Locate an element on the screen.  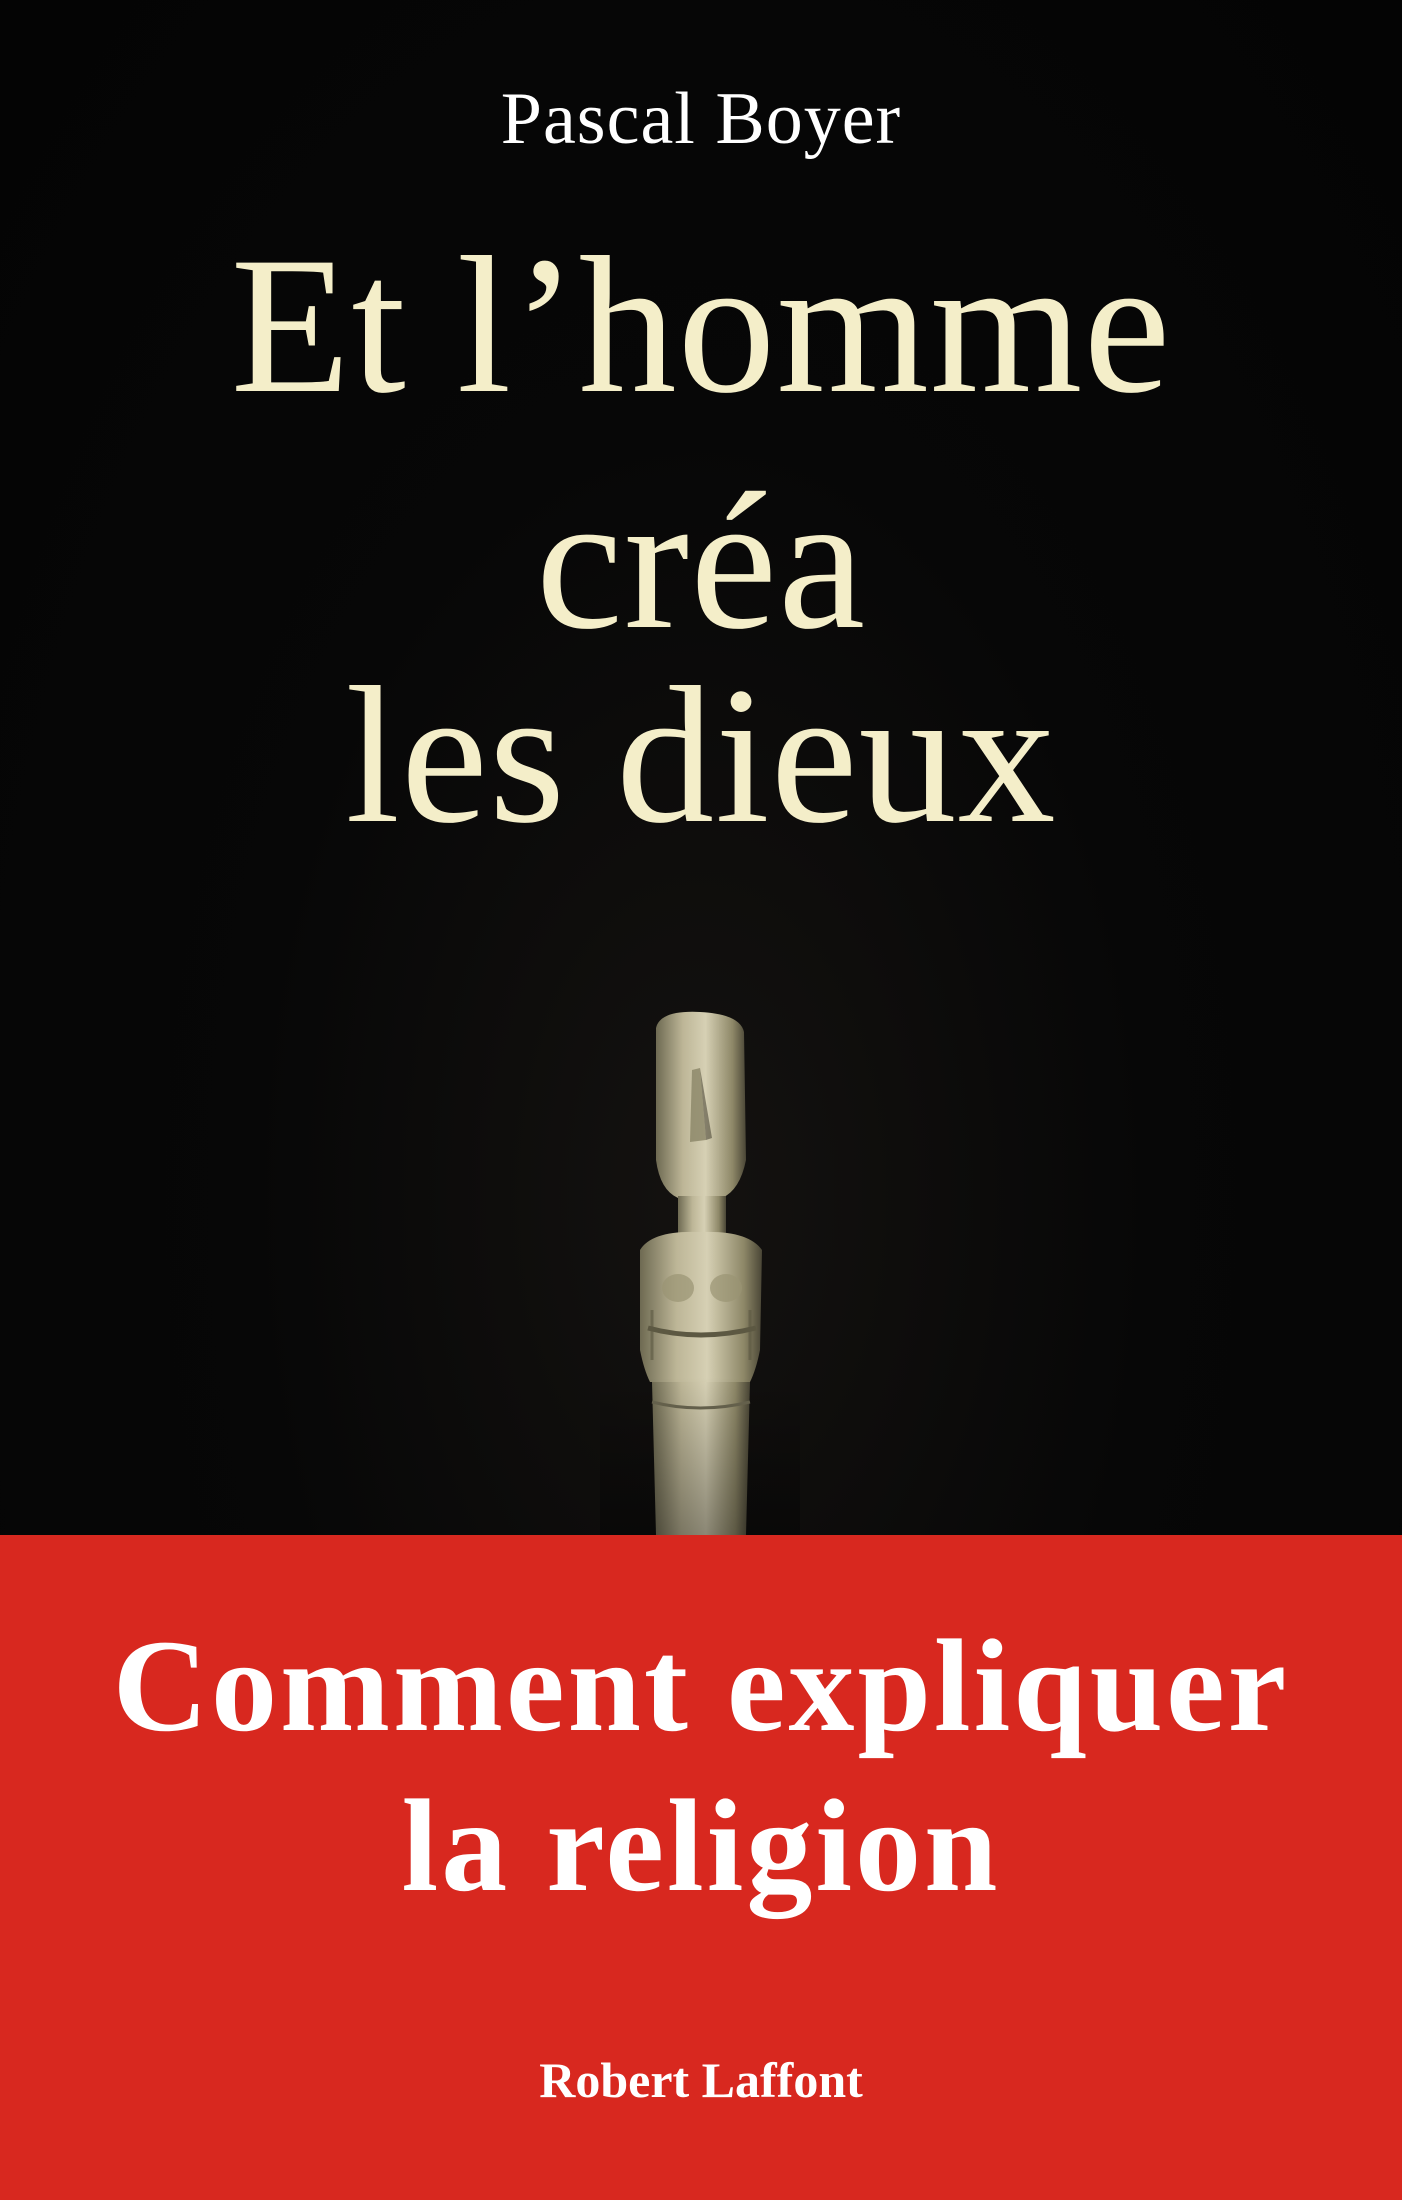
subtitle-line-1: Comment expliquer is located at coordinates (701, 1685).